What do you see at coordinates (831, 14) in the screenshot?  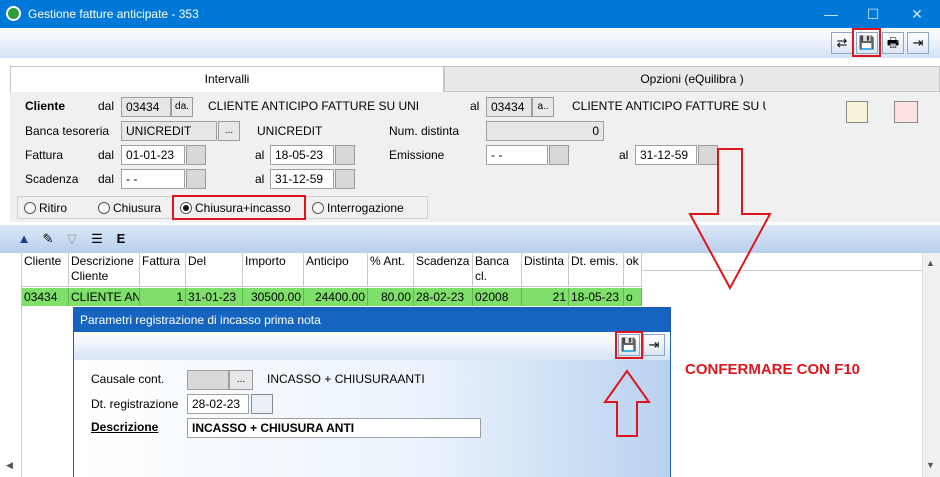 I see `minimize-button: —` at bounding box center [831, 14].